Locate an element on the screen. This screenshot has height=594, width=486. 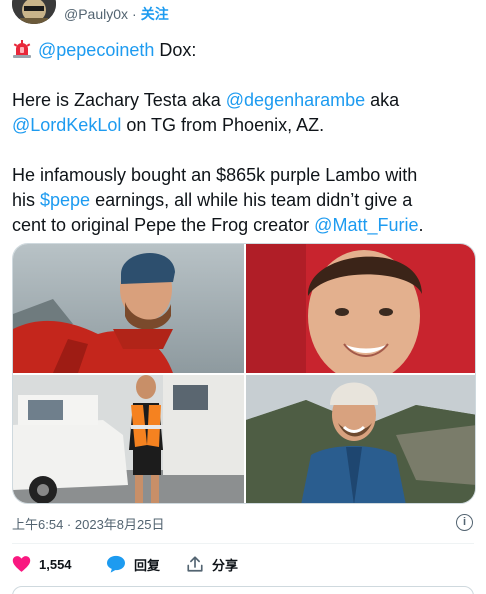
avatar-image is located at coordinates (34, 12).